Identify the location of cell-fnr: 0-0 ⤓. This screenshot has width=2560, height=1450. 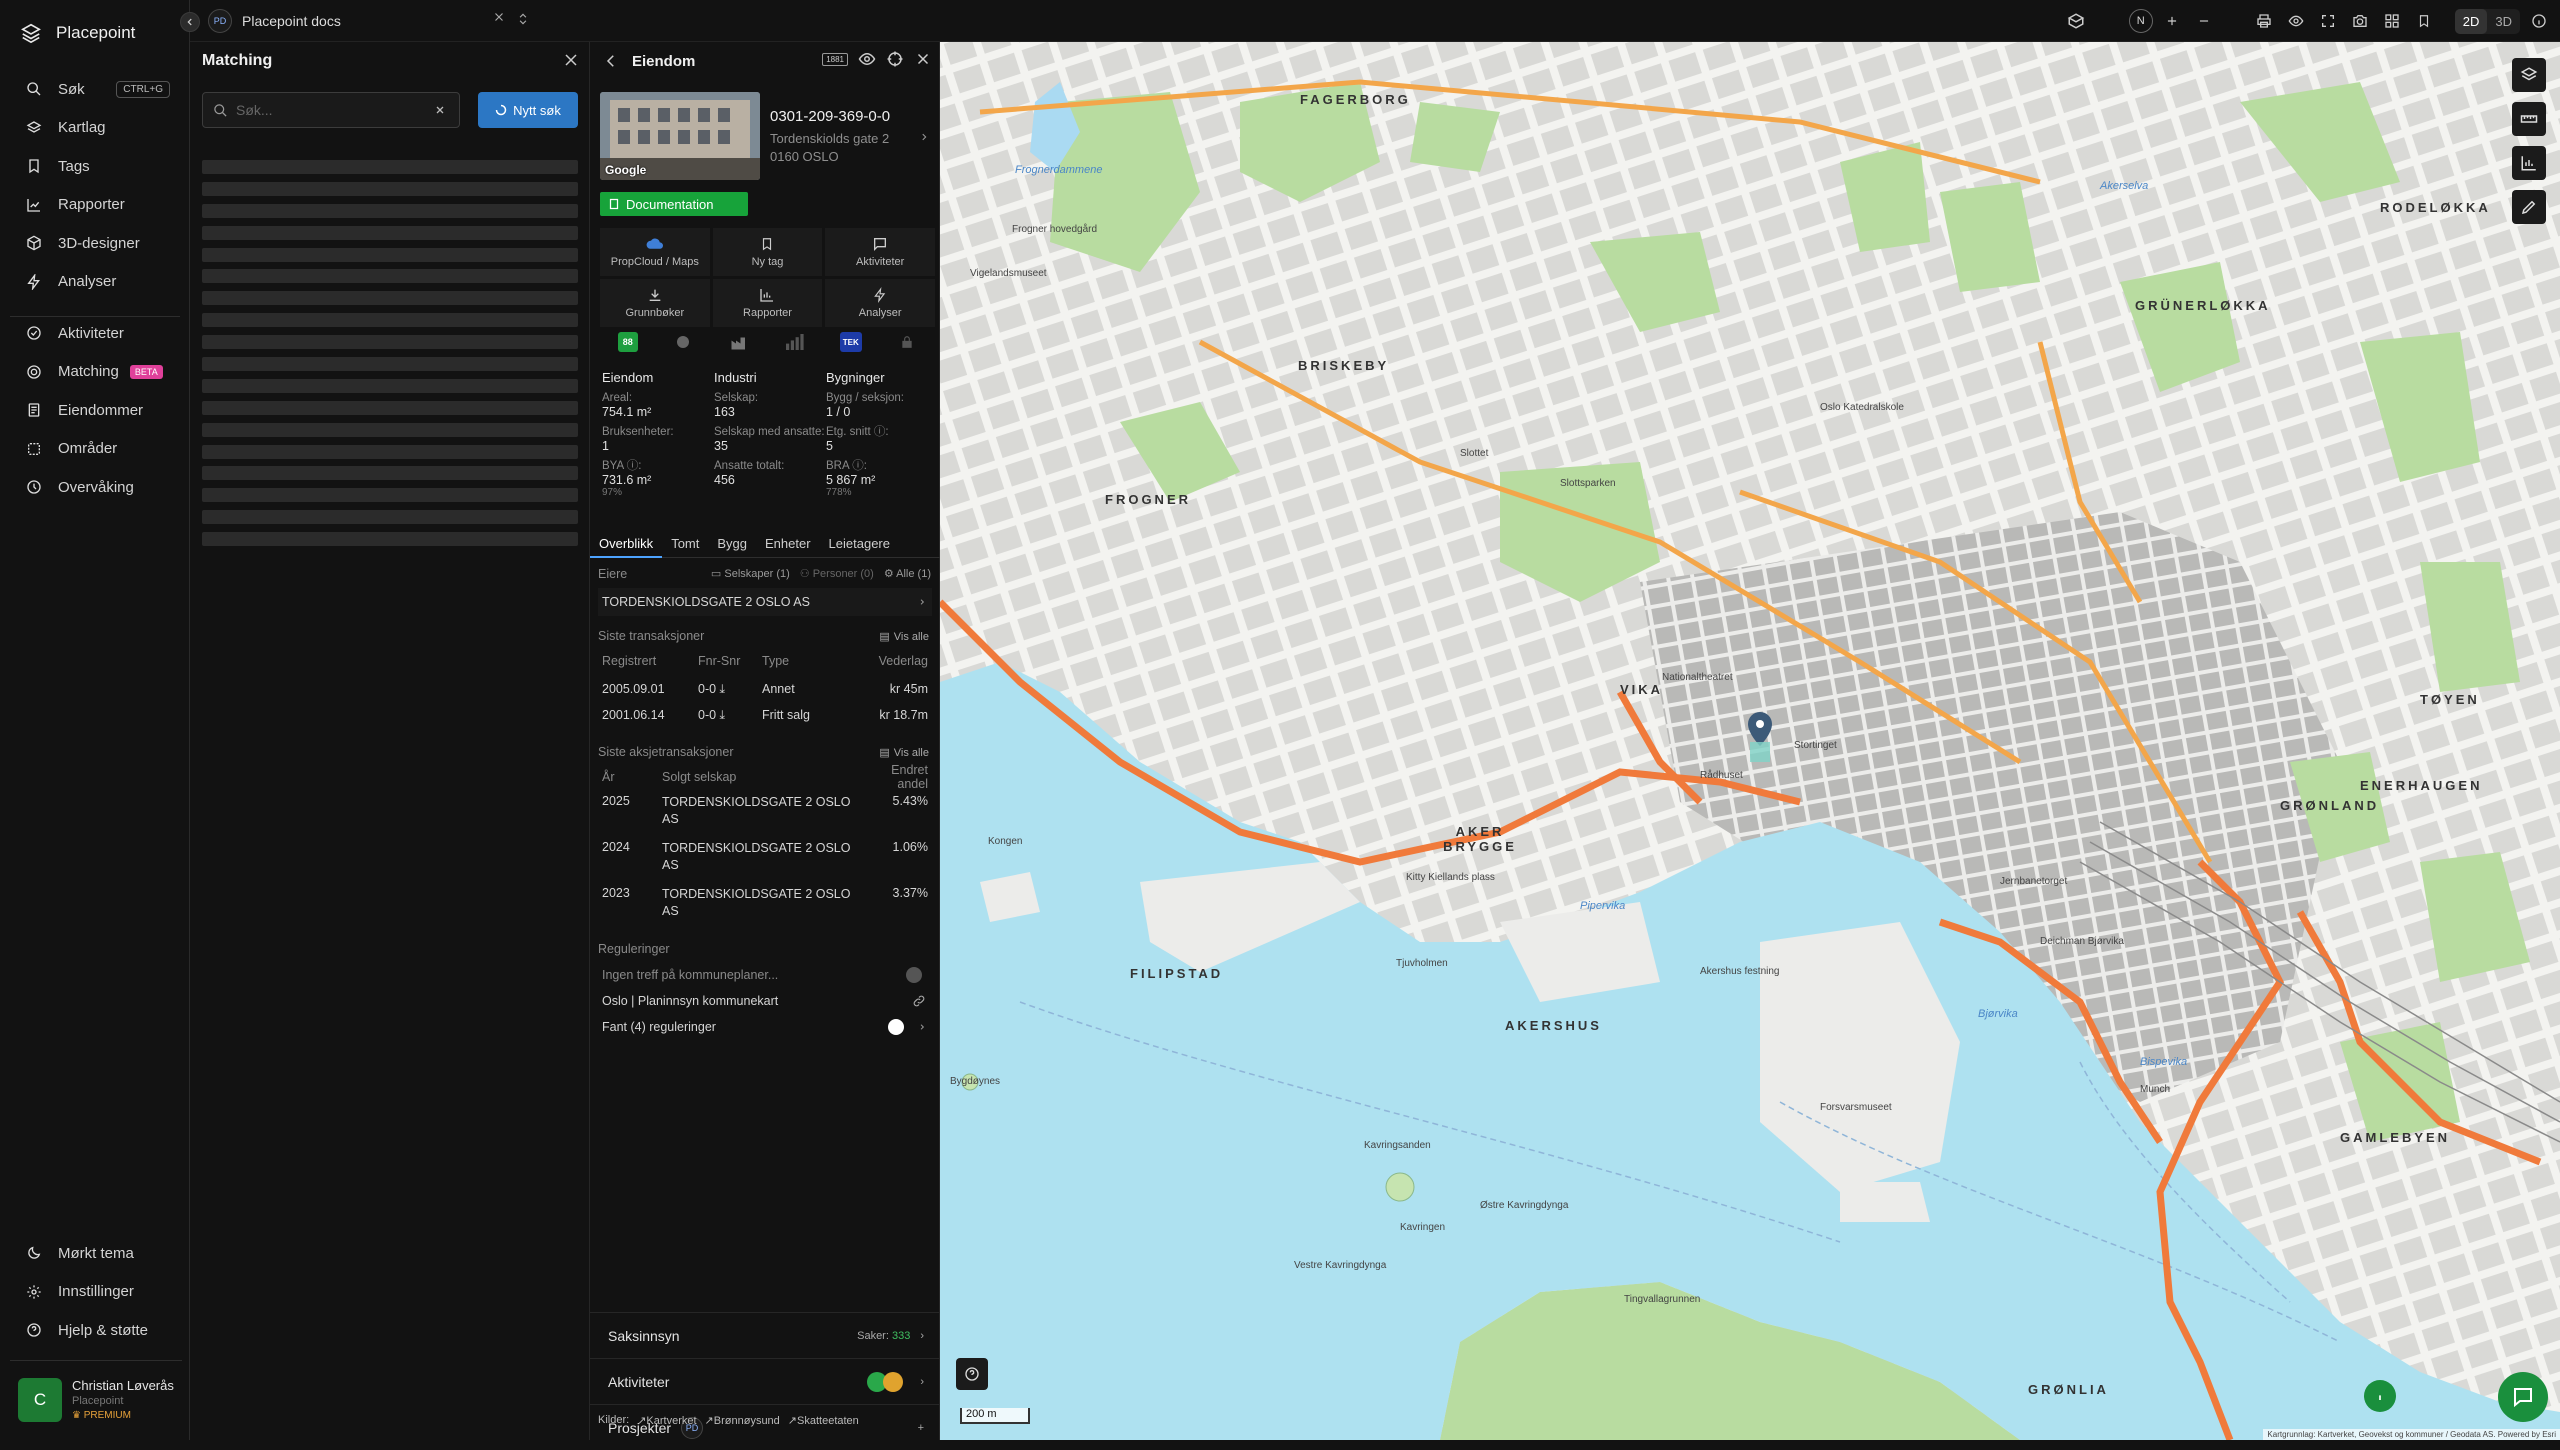
(712, 714).